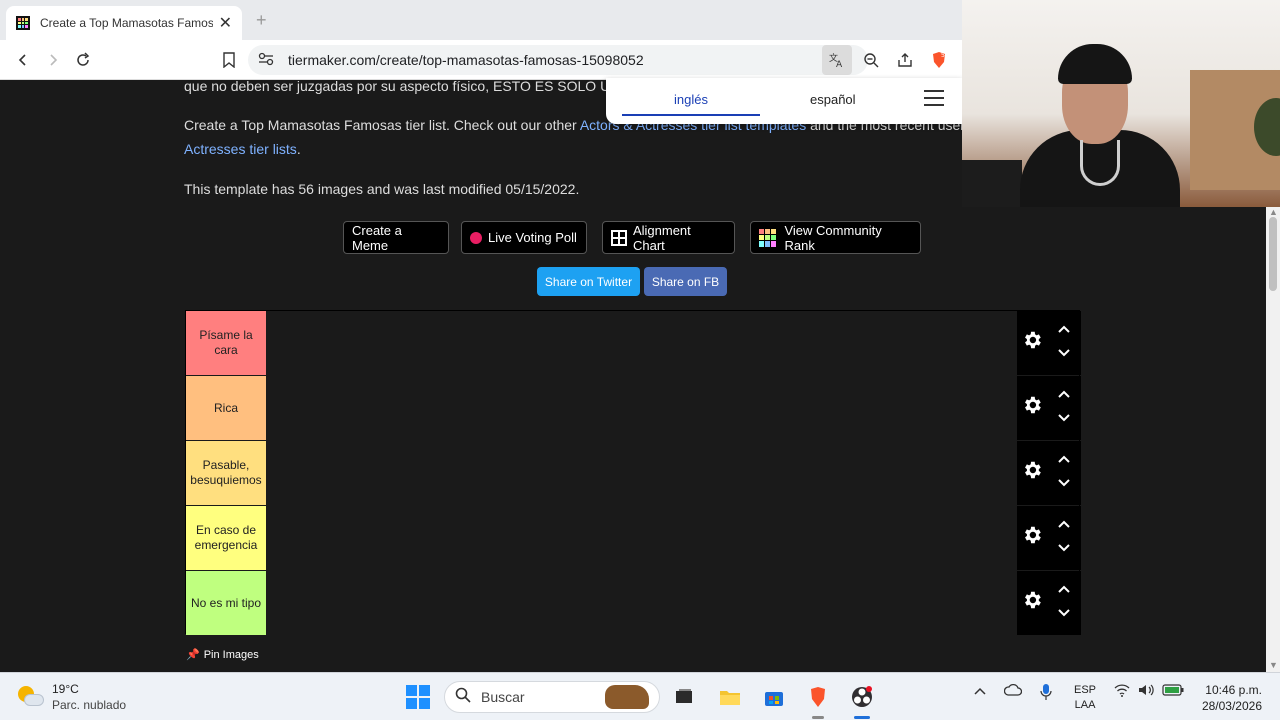 This screenshot has height=720, width=1280. What do you see at coordinates (980, 691) in the screenshot?
I see `show-hidden-icons-chevron-icon` at bounding box center [980, 691].